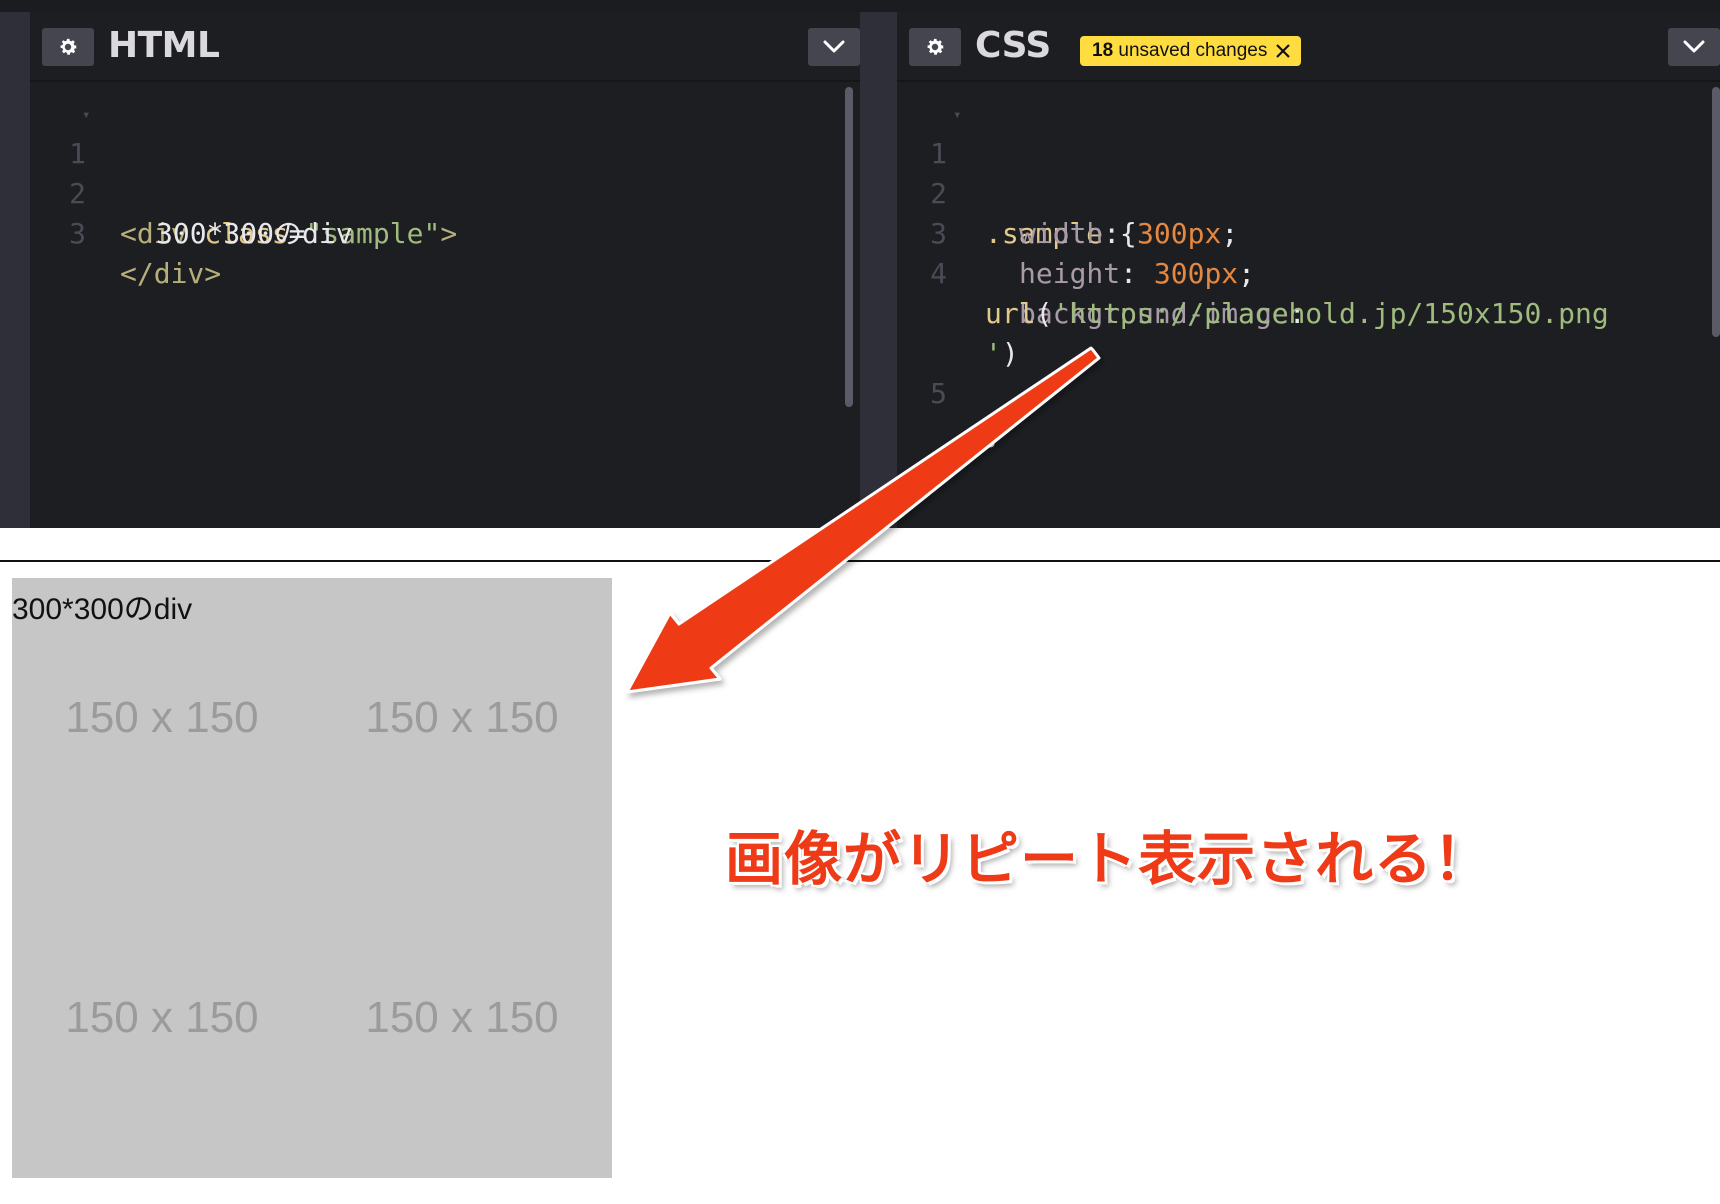  What do you see at coordinates (993, 433) in the screenshot?
I see `code-token: }` at bounding box center [993, 433].